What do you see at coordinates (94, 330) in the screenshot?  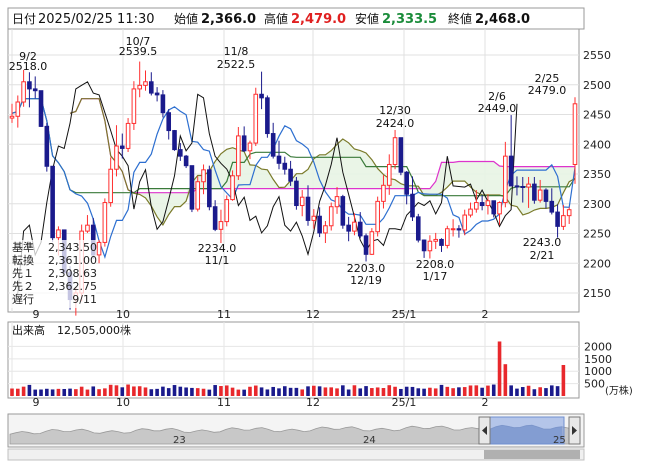 I see `volume-value: 12,505,000株` at bounding box center [94, 330].